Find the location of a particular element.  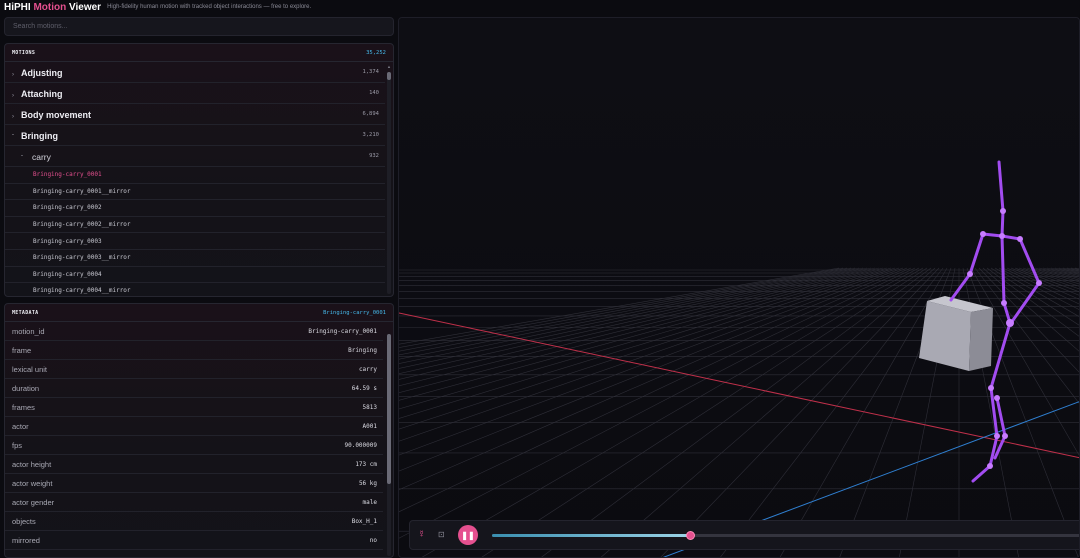

metadata-value: no is located at coordinates (373, 540).